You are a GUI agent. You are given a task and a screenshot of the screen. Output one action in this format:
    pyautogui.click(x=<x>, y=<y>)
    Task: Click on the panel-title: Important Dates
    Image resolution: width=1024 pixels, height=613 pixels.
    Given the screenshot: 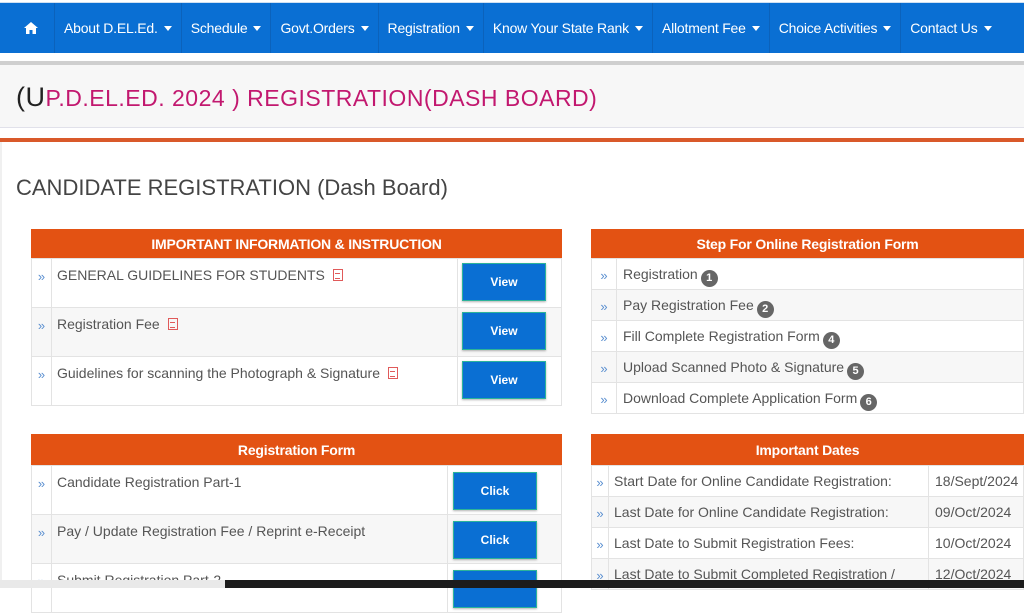 What is the action you would take?
    pyautogui.click(x=807, y=449)
    